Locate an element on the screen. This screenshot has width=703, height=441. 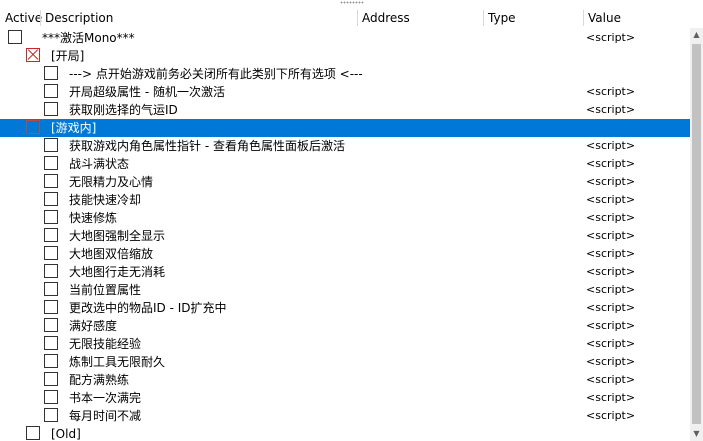
table-row: 配方满熟练 <script> is located at coordinates (345, 380).